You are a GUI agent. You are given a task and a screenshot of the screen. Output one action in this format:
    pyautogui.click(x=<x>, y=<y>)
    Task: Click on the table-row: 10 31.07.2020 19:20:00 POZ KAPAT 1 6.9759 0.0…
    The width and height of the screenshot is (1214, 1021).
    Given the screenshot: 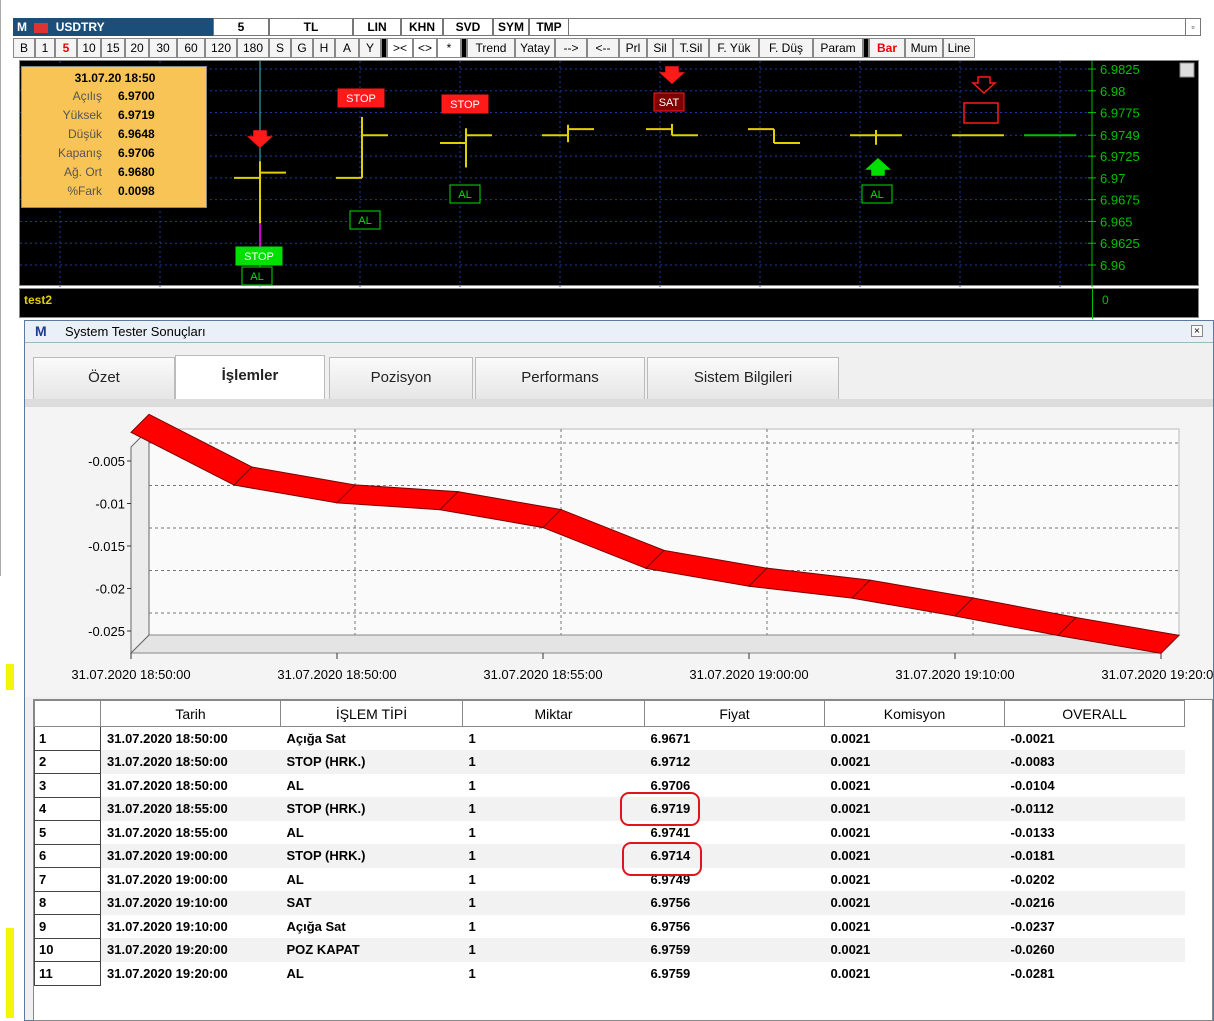 What is the action you would take?
    pyautogui.click(x=609, y=949)
    